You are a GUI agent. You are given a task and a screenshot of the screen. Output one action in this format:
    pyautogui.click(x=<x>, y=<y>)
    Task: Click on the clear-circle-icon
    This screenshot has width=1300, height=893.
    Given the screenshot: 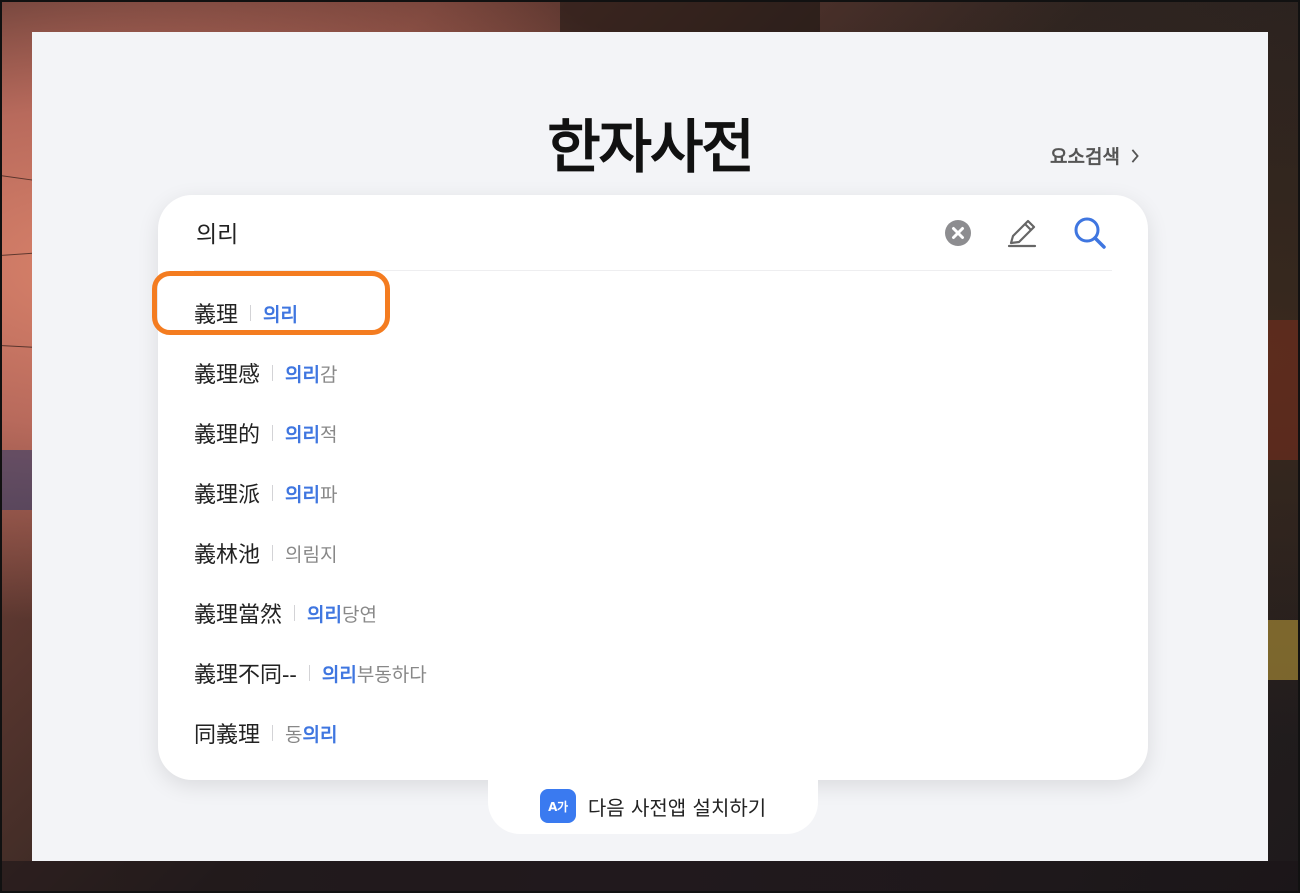 What is the action you would take?
    pyautogui.click(x=958, y=233)
    